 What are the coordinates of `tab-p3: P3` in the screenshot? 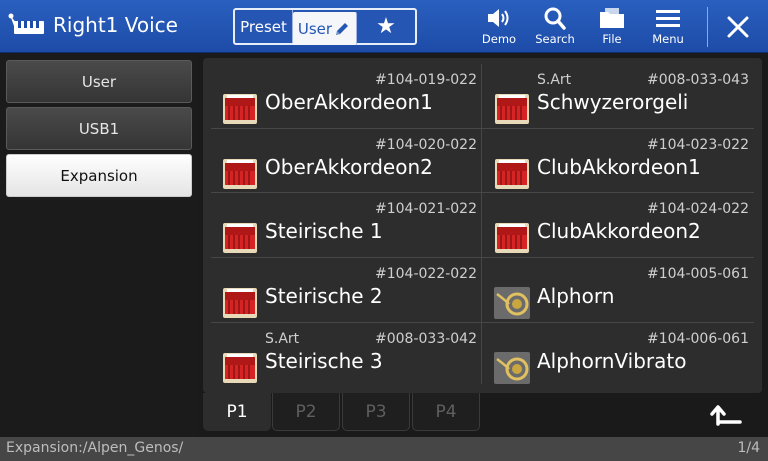 It's located at (376, 412).